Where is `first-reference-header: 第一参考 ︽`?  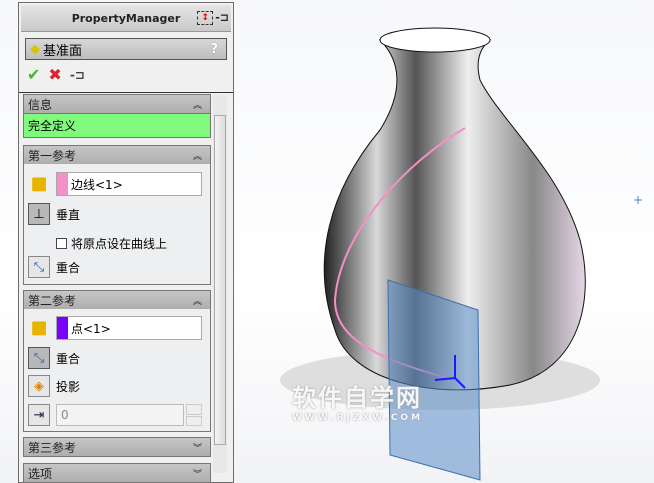 first-reference-header: 第一参考 ︽ is located at coordinates (117, 155).